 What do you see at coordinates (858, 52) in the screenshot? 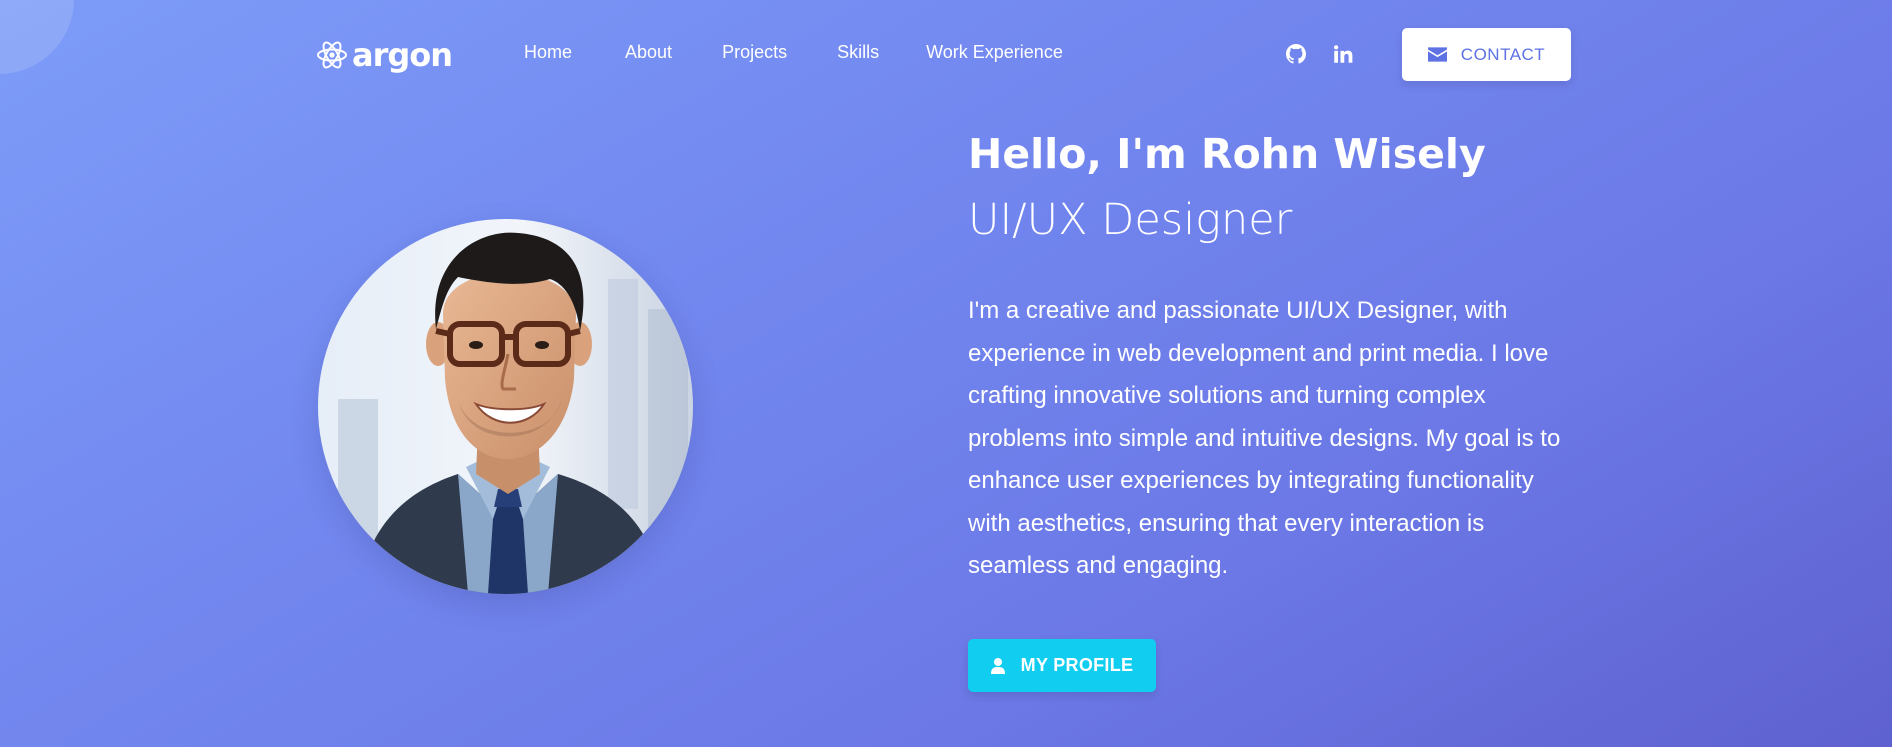
I see `nav-link-skills: Skills` at bounding box center [858, 52].